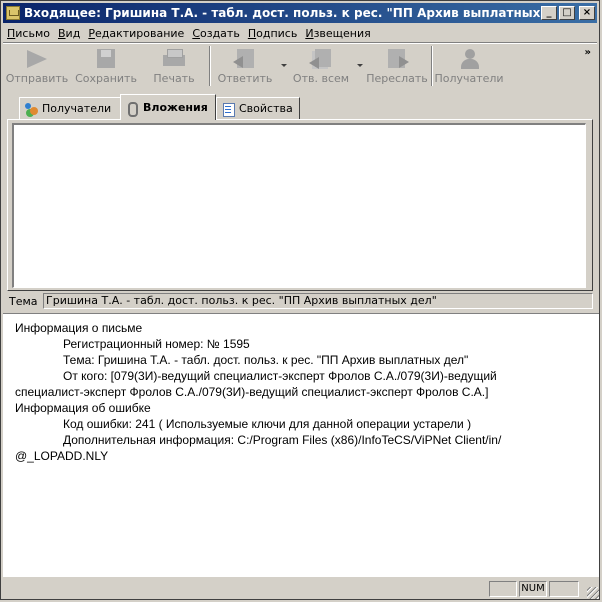 The image size is (602, 602). What do you see at coordinates (301, 589) in the screenshot?
I see `status-bar: NUM` at bounding box center [301, 589].